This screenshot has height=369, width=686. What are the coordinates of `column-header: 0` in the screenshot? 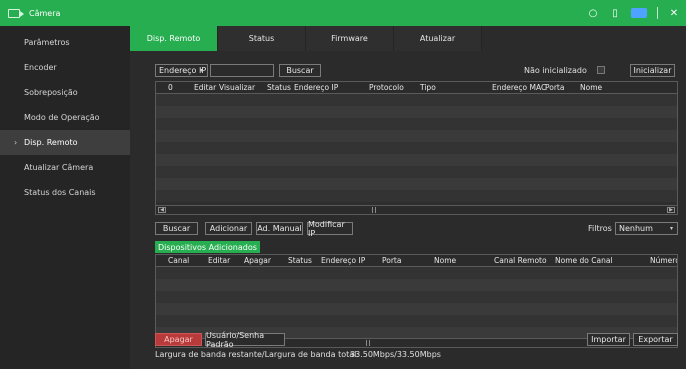 It's located at (170, 87).